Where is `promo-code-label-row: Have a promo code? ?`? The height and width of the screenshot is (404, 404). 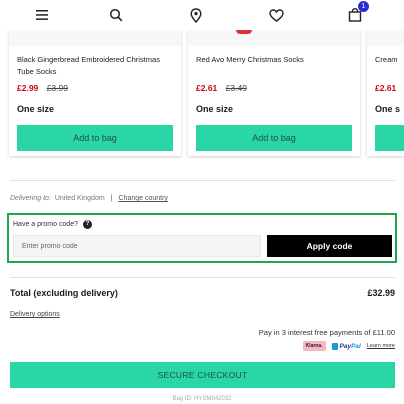 promo-code-label-row: Have a promo code? ? is located at coordinates (52, 224).